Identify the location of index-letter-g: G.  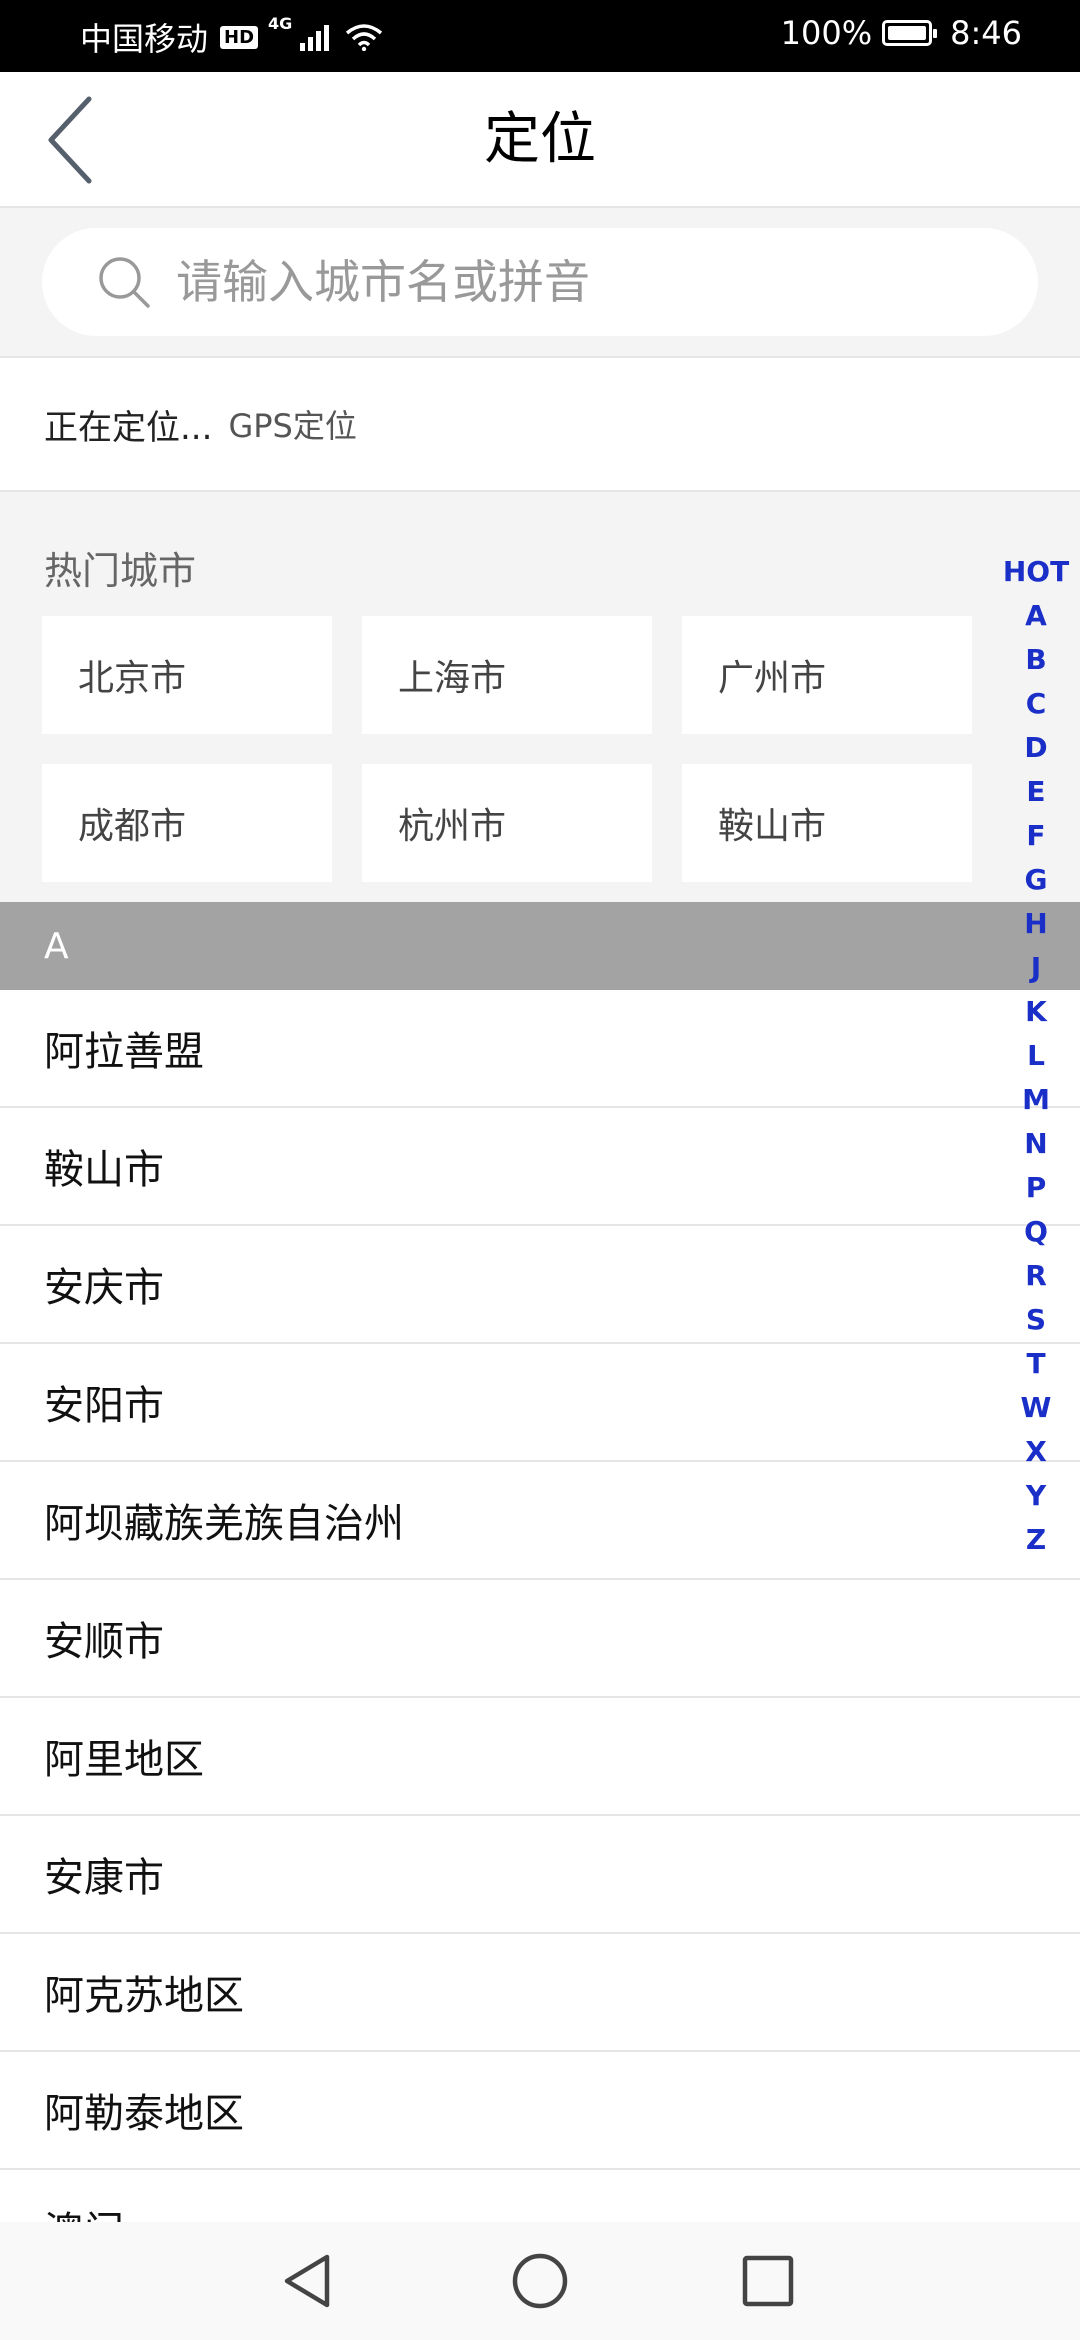
(1036, 880).